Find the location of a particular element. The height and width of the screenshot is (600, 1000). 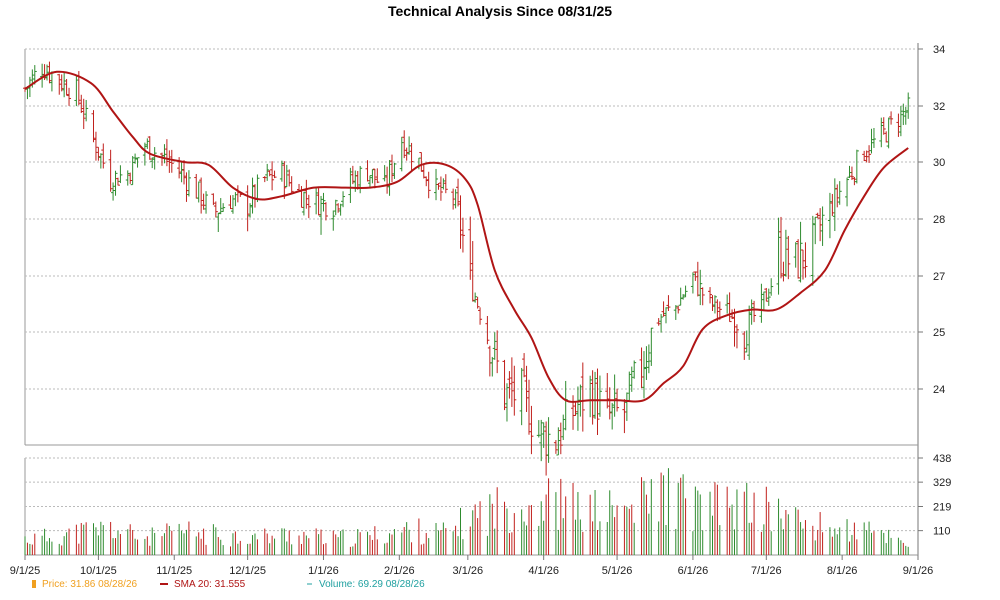

x-tick-label: 1/1/26 is located at coordinates (323, 571).